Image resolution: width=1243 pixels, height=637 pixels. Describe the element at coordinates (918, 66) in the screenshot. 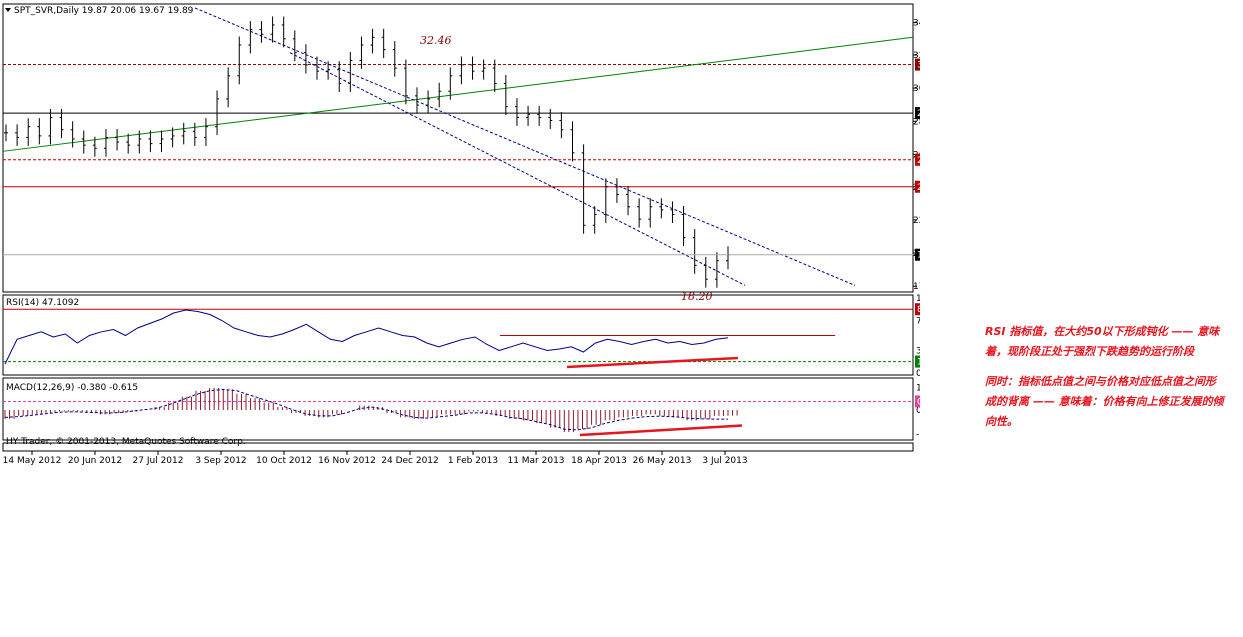

I see `price-level-tag-label: 32.23` at that location.